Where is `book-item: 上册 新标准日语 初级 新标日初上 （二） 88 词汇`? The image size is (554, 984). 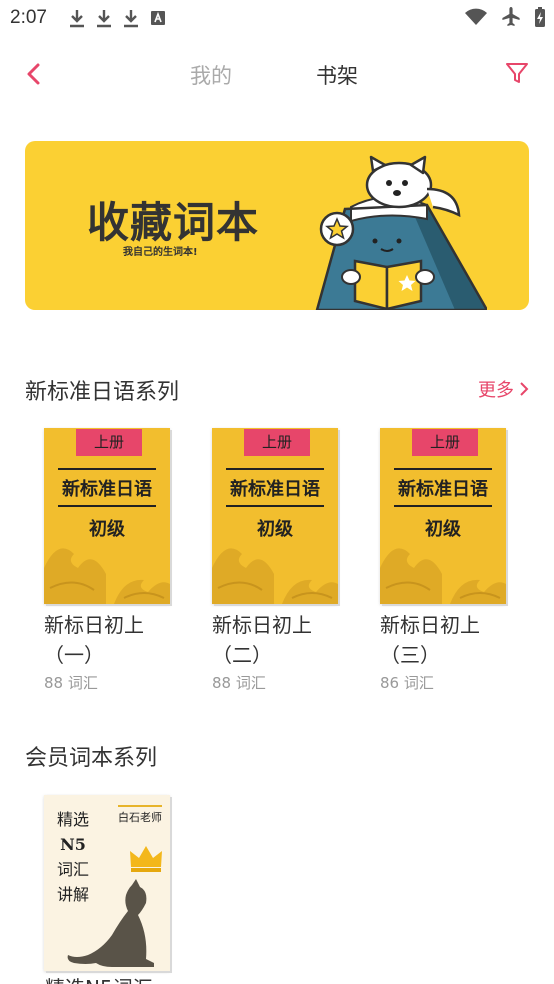 book-item: 上册 新标准日语 初级 新标日初上 （二） 88 词汇 is located at coordinates (277, 560).